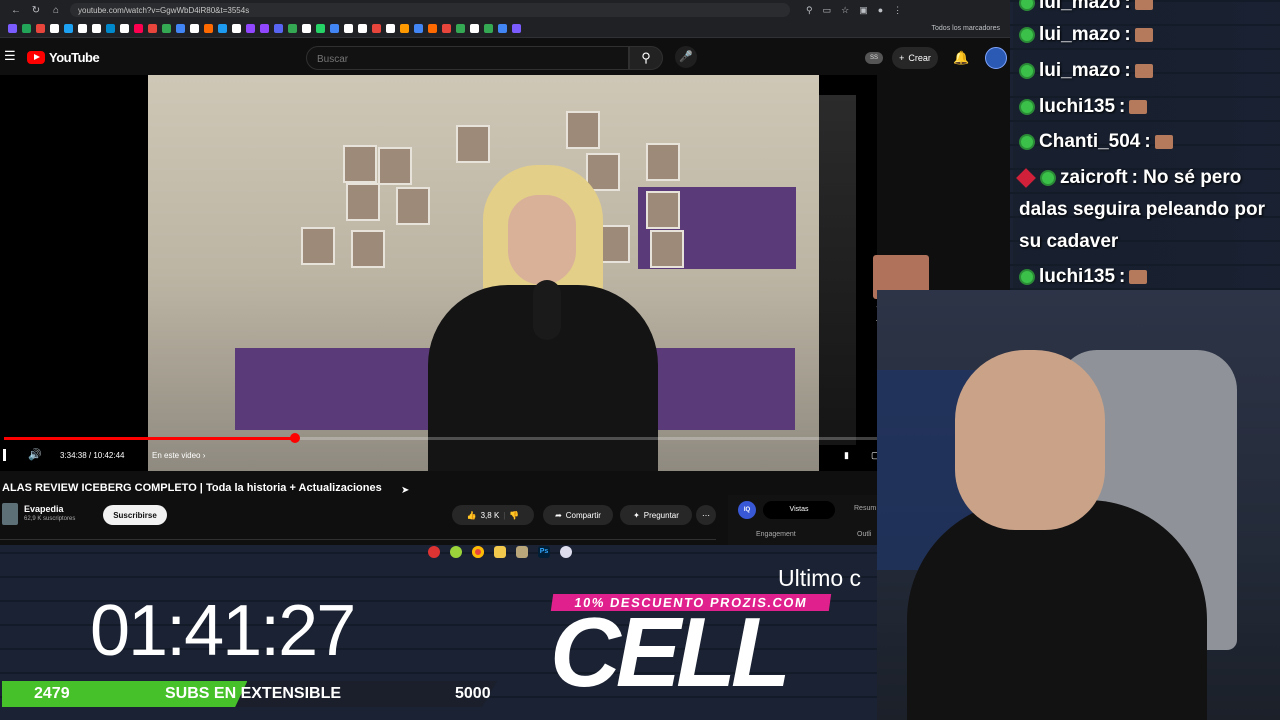  Describe the element at coordinates (578, 515) in the screenshot. I see `share-button: ➦ Compartir` at that location.